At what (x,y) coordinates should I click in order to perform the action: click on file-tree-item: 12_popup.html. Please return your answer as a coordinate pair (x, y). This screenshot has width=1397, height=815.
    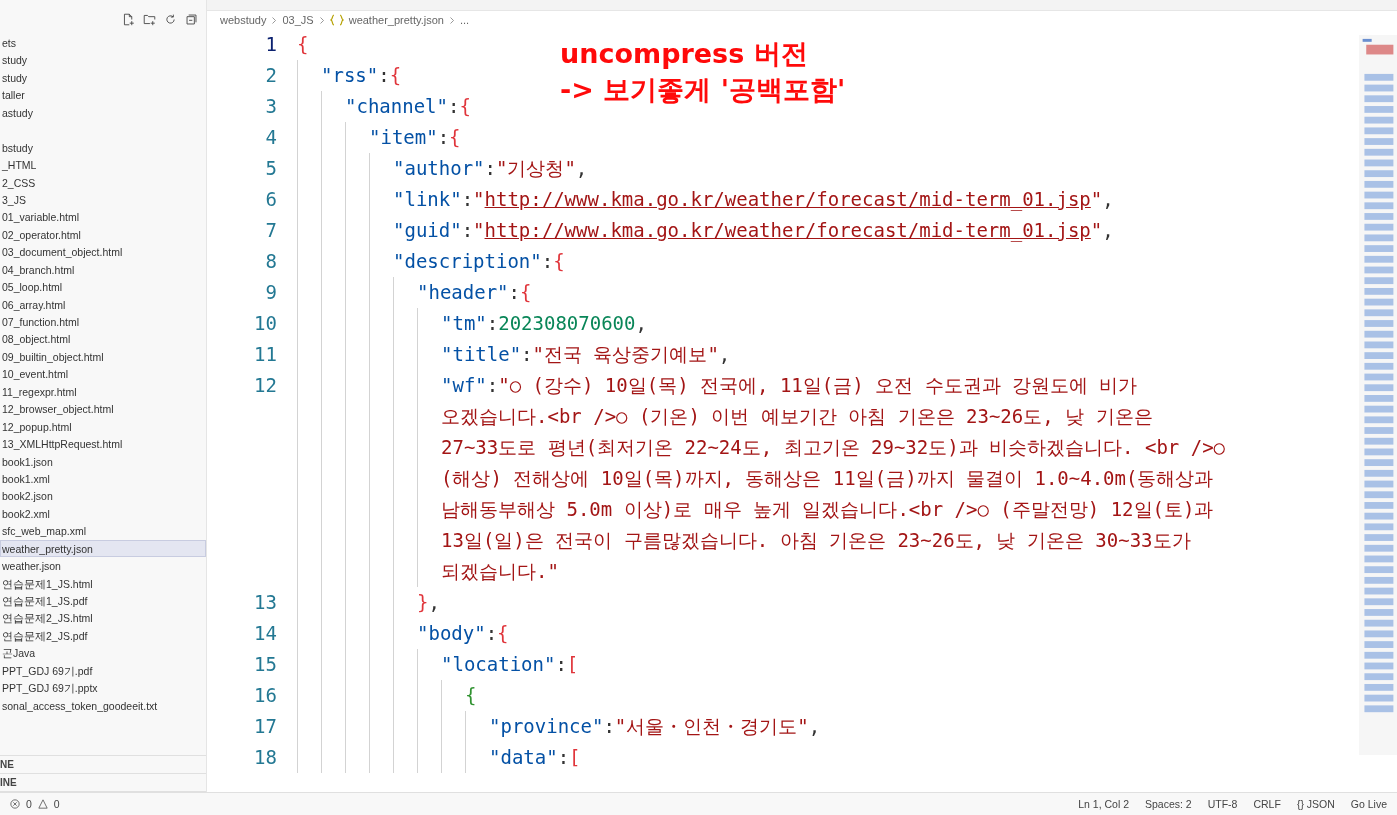
    Looking at the image, I should click on (103, 426).